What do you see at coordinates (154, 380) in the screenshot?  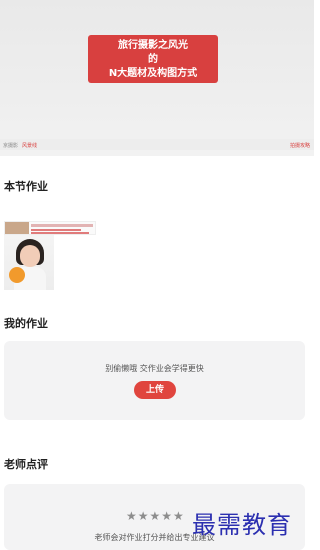 I see `my-homework-card: 别偷懒哦 交作业会学得更快 上传` at bounding box center [154, 380].